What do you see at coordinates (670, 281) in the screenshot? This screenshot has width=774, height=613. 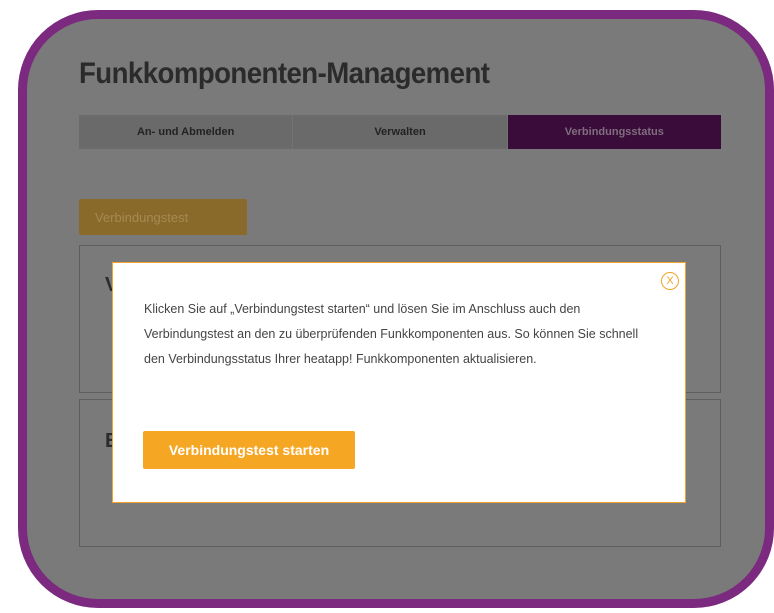 I see `close-icon: X` at bounding box center [670, 281].